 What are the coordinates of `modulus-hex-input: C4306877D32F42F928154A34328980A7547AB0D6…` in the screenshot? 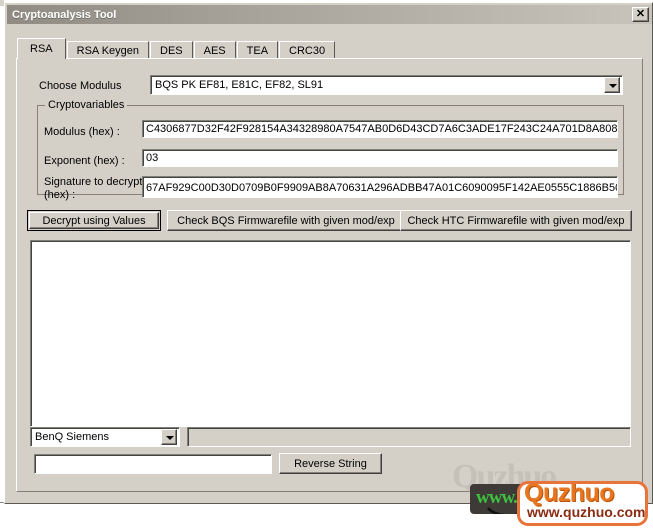 It's located at (380, 129).